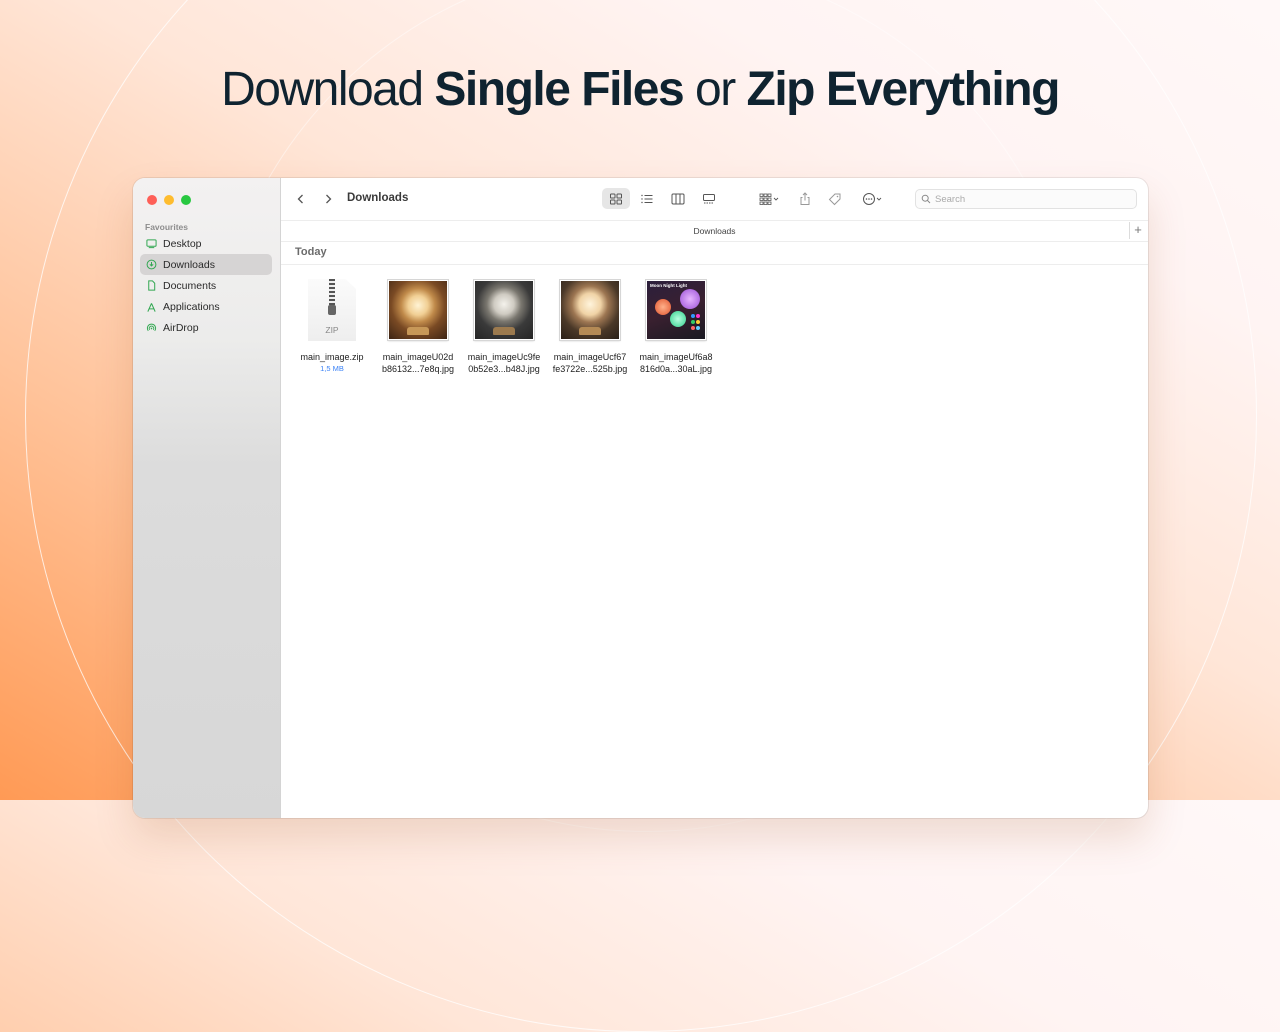 This screenshot has height=1032, width=1280. I want to click on file-name-line: b86132...7e8q.jpg, so click(418, 369).